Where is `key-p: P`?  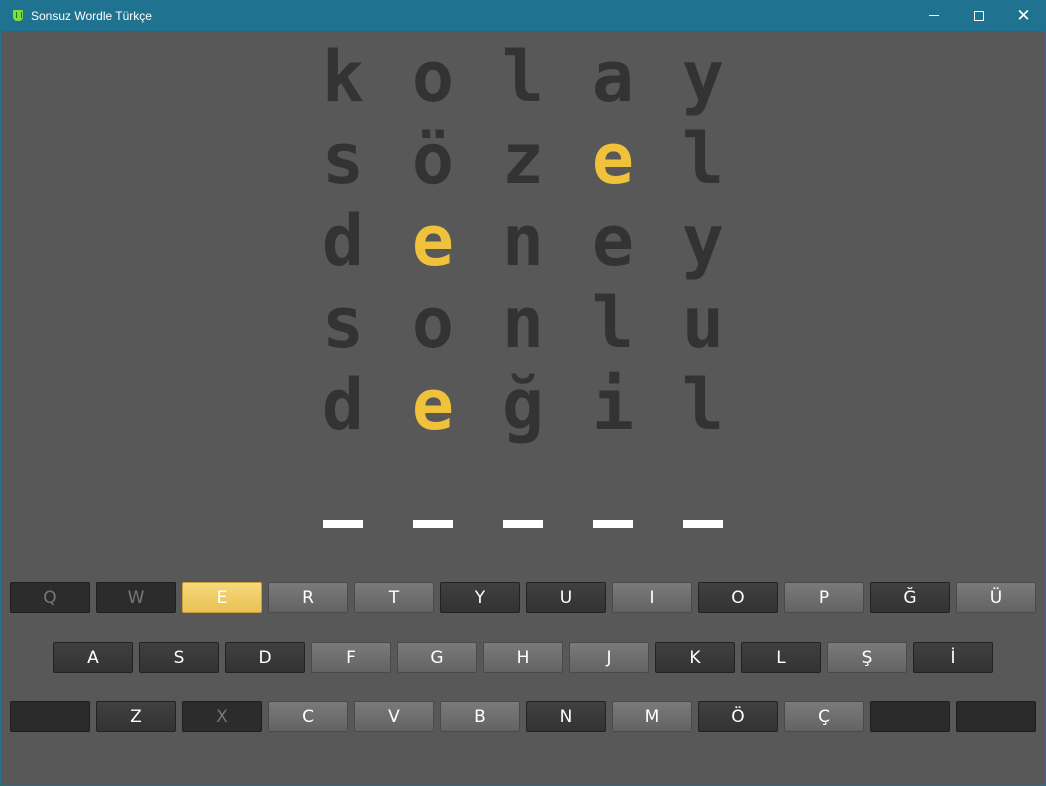 key-p: P is located at coordinates (824, 597).